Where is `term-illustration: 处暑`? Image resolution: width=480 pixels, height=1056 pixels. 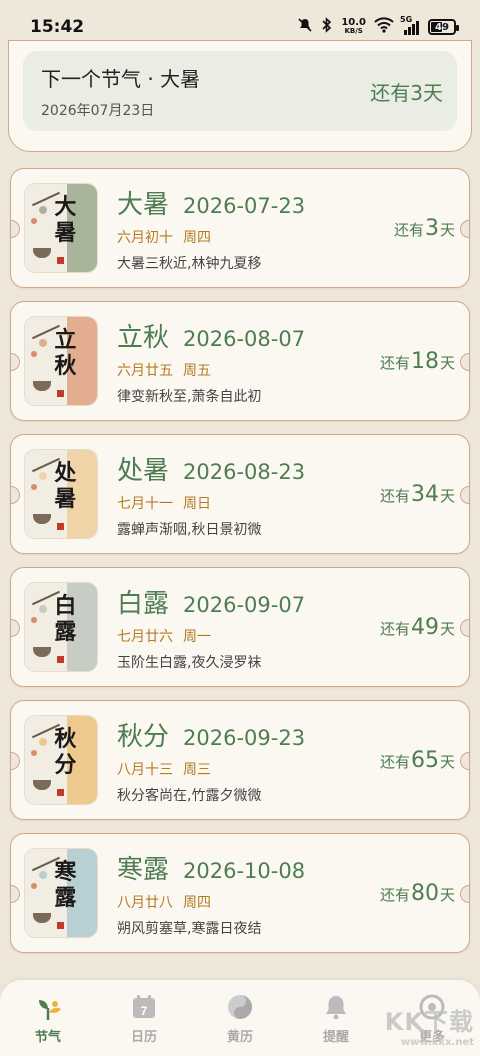
term-illustration: 处暑 is located at coordinates (61, 494).